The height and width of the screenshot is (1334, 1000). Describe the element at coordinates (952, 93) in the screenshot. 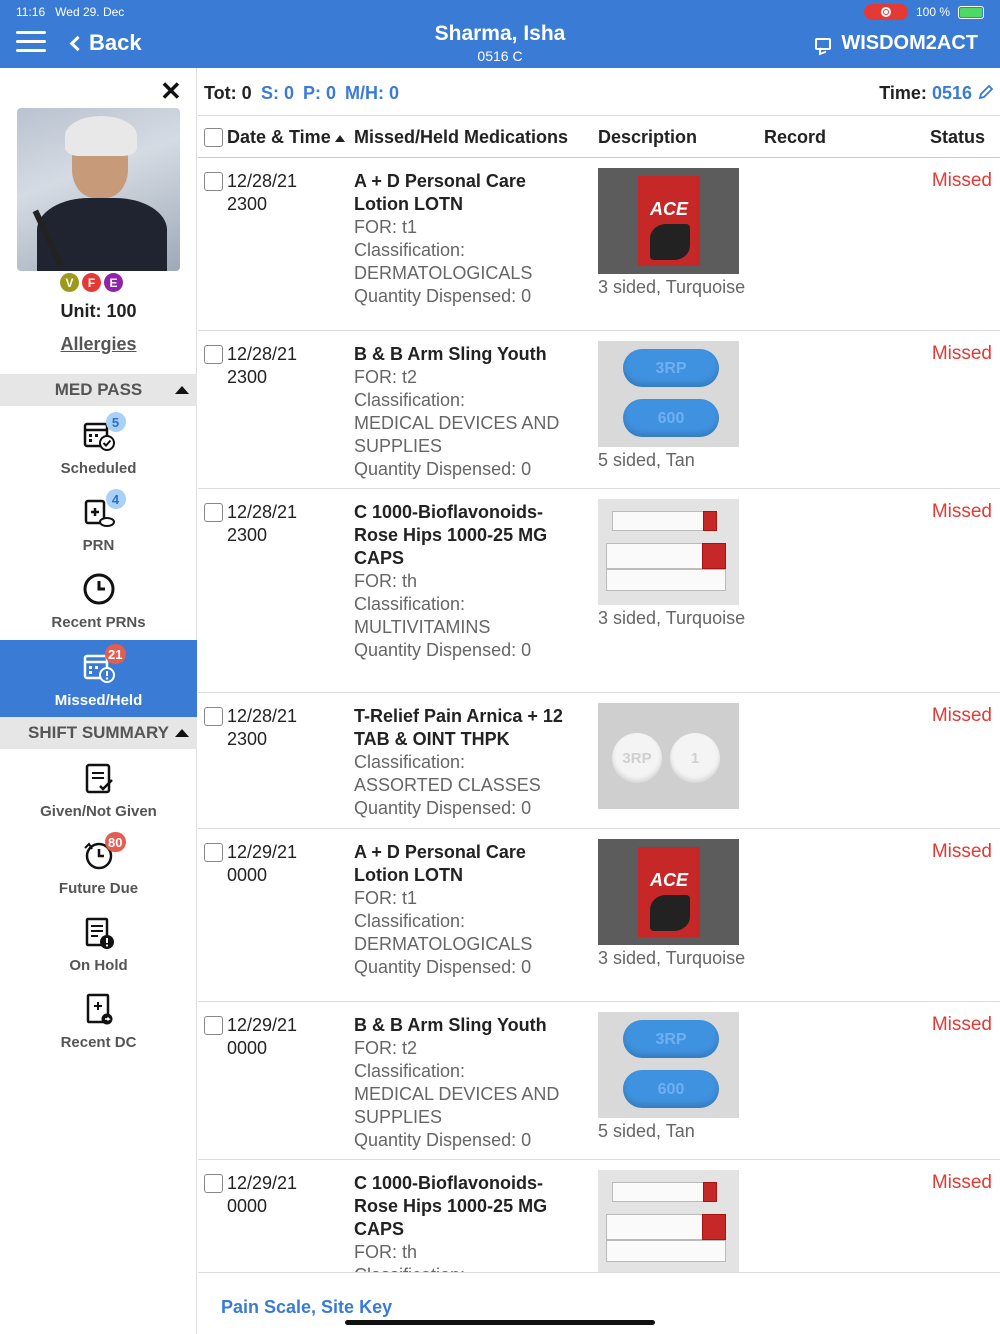

I see `time-value: 0516` at that location.